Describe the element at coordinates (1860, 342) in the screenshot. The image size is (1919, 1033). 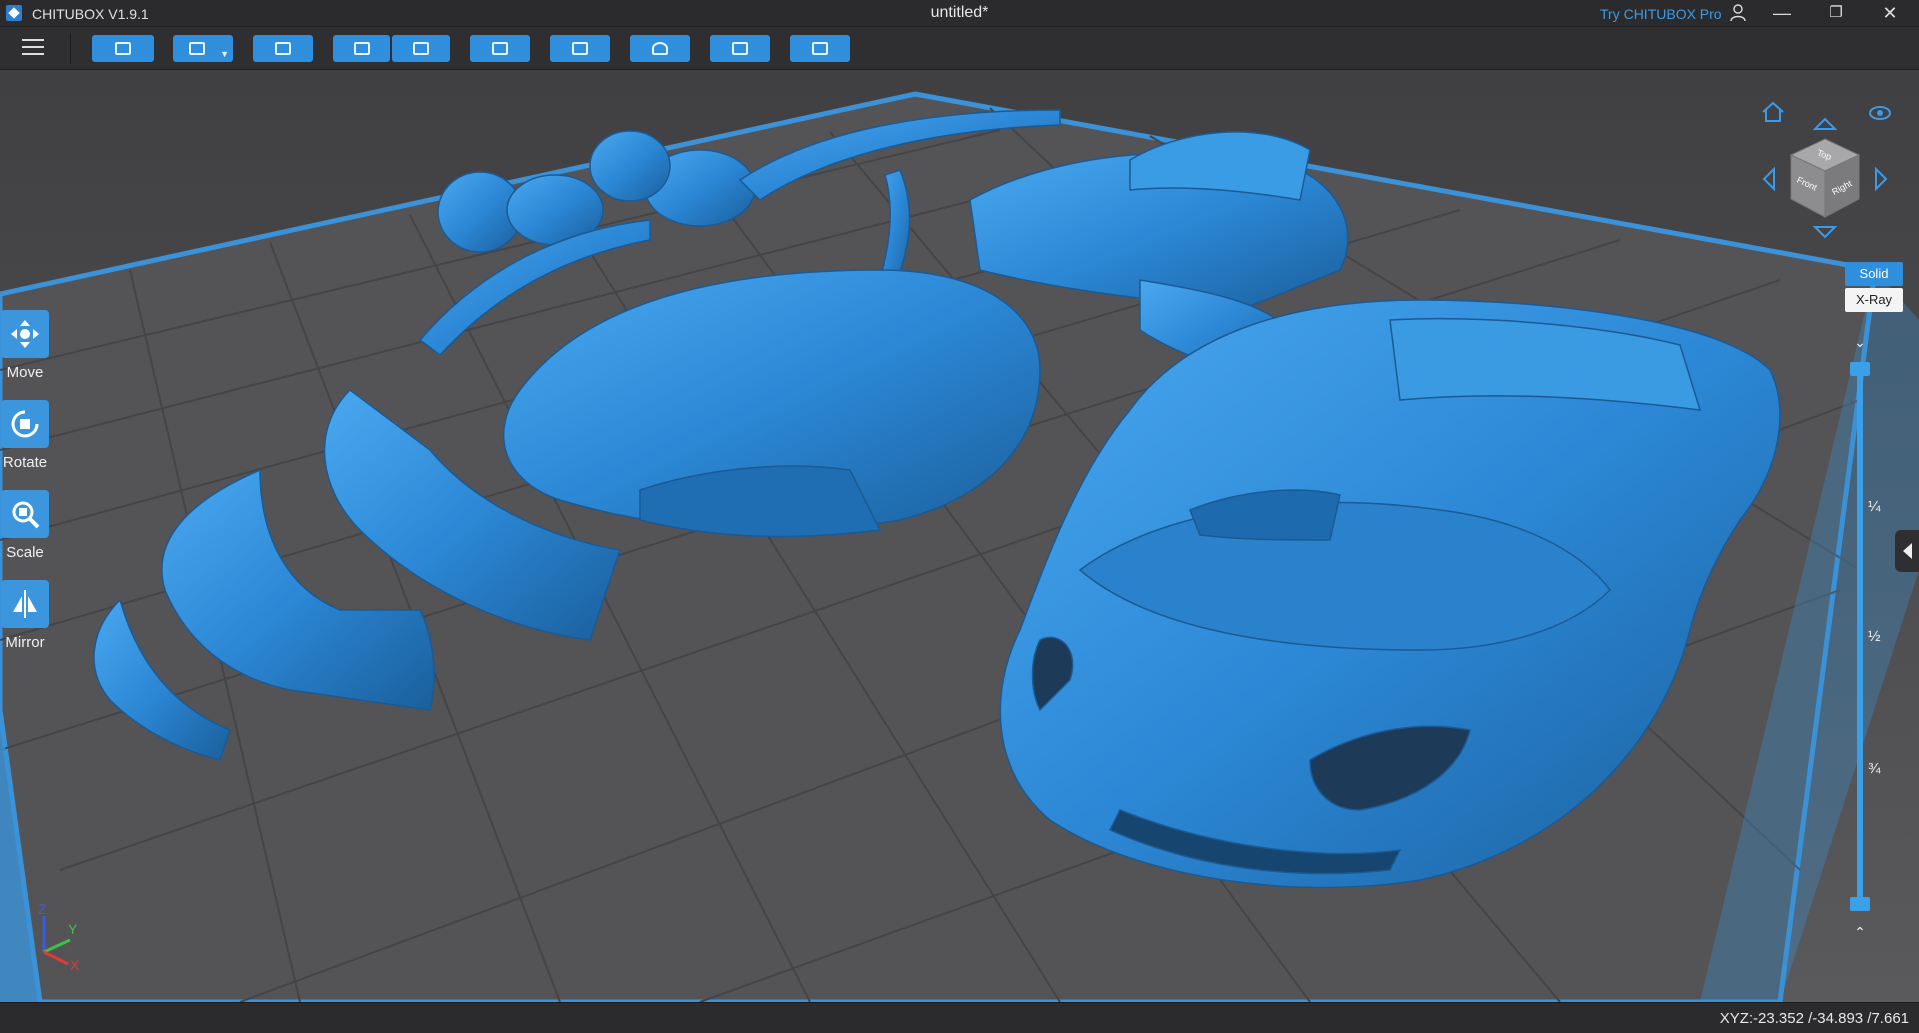
I see `slider-collapse-chevron-icon: ⌄` at that location.